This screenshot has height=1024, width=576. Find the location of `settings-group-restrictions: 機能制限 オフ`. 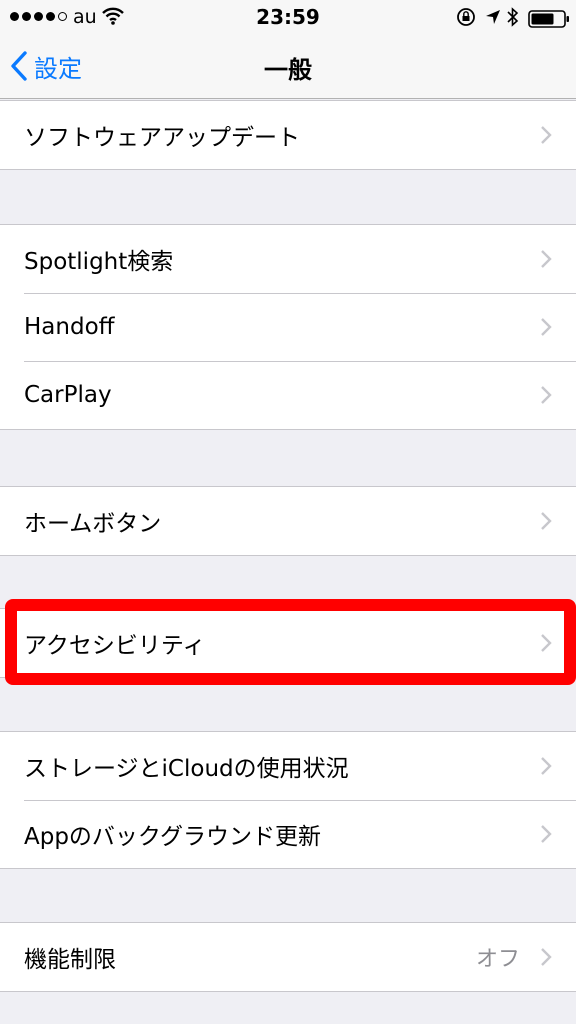

settings-group-restrictions: 機能制限 オフ is located at coordinates (288, 957).